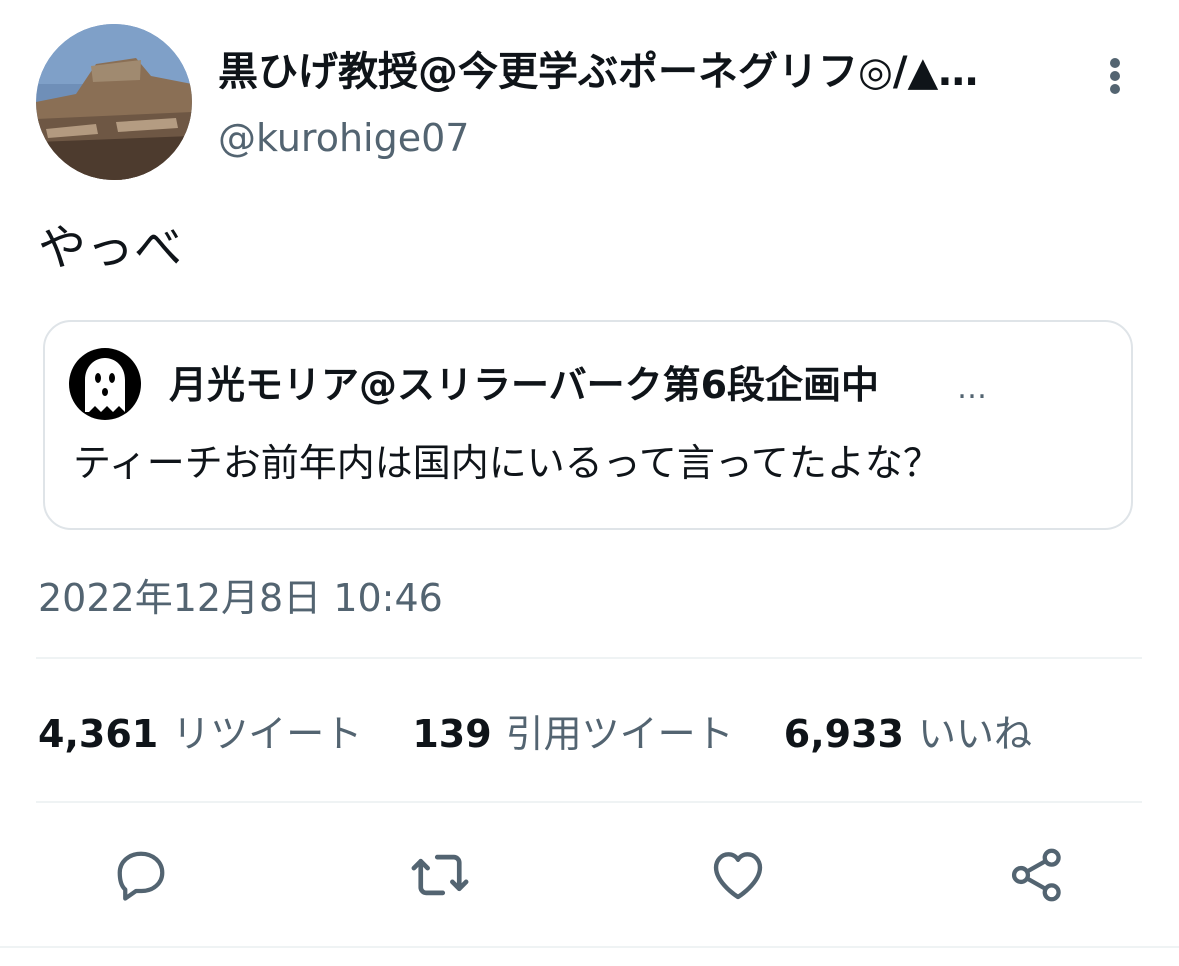 The height and width of the screenshot is (966, 1179). I want to click on like-stat: 6,933 いいね, so click(908, 734).